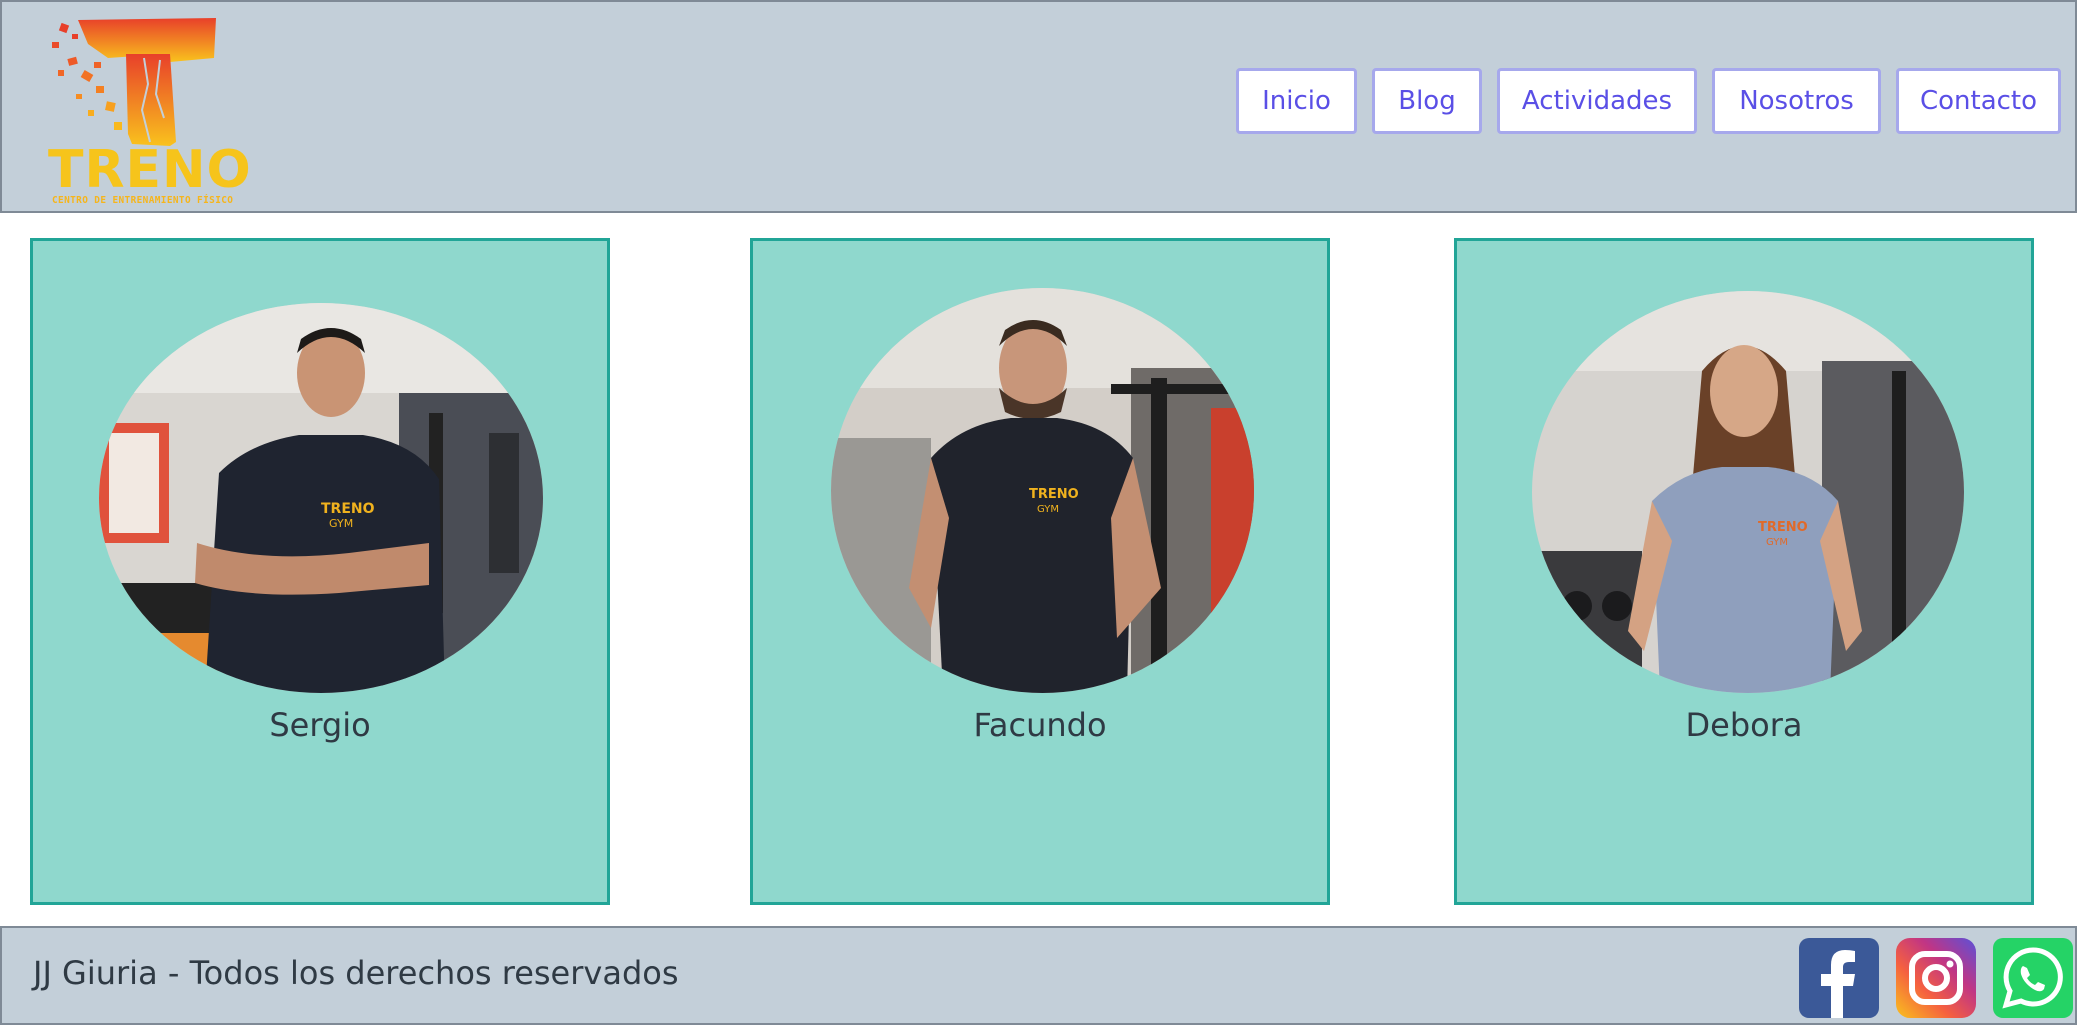 The image size is (2080, 1032). What do you see at coordinates (1936, 978) in the screenshot?
I see `instagram-icon` at bounding box center [1936, 978].